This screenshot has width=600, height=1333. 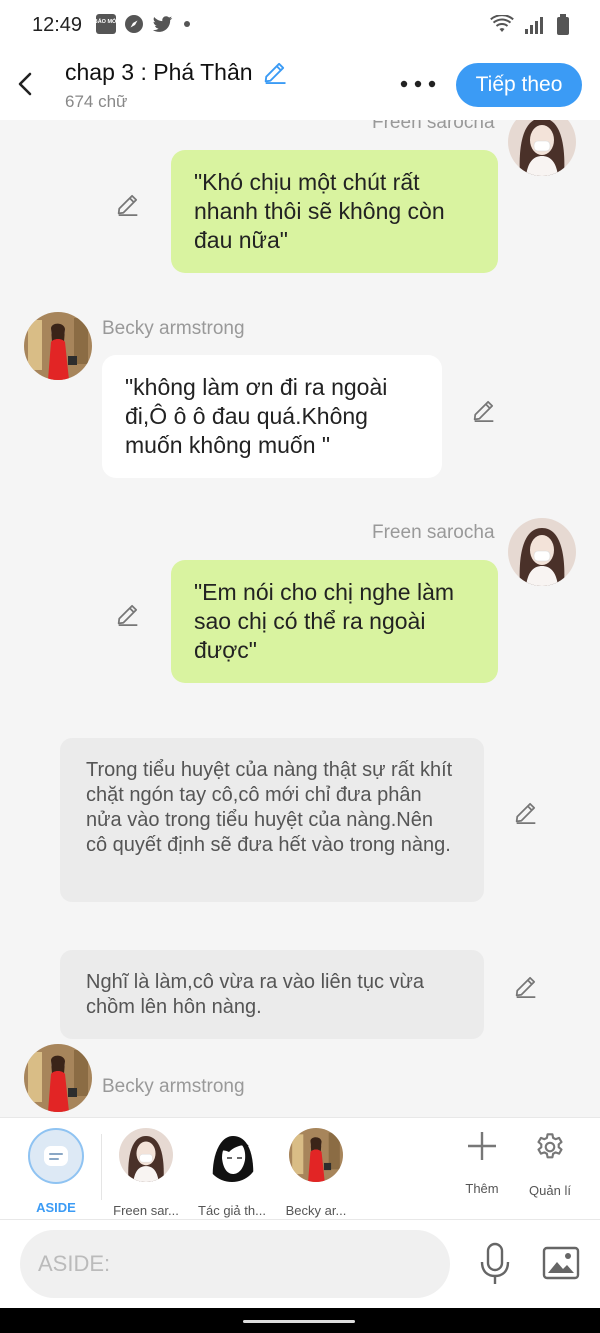 I want to click on baomoi-app-icon: BÁO MỚI, so click(x=106, y=24).